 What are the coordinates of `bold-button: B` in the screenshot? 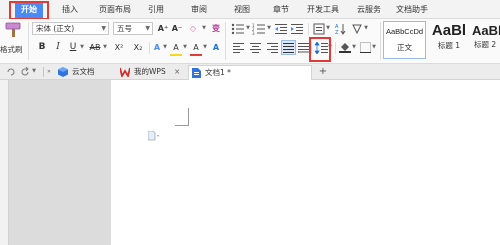 It's located at (42, 47).